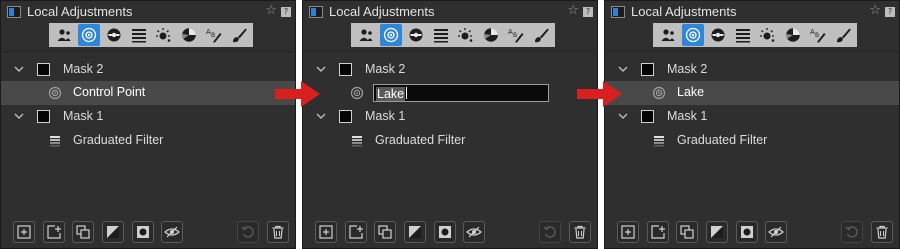 Image resolution: width=900 pixels, height=249 pixels. I want to click on bottom-toolbar, so click(752, 232).